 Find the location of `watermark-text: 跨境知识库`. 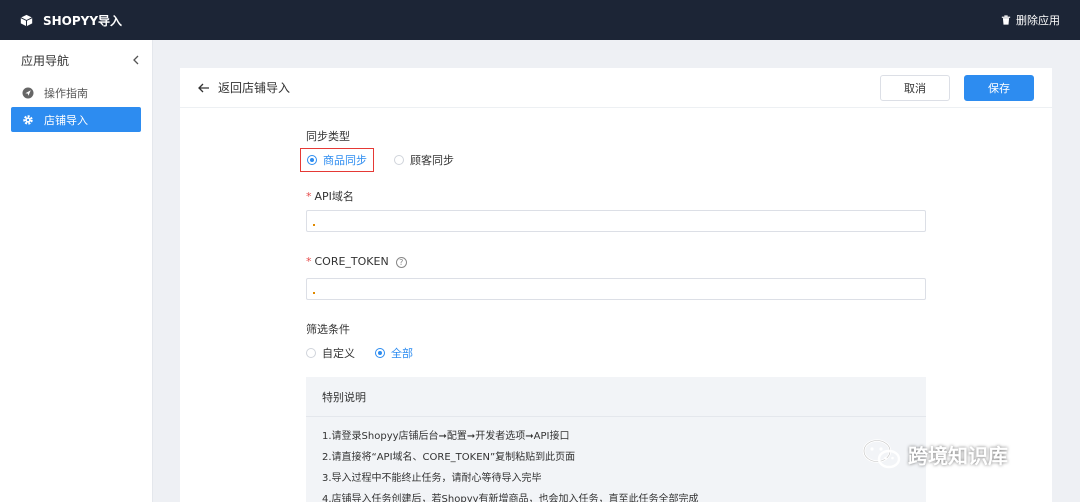

watermark-text: 跨境知识库 is located at coordinates (958, 455).